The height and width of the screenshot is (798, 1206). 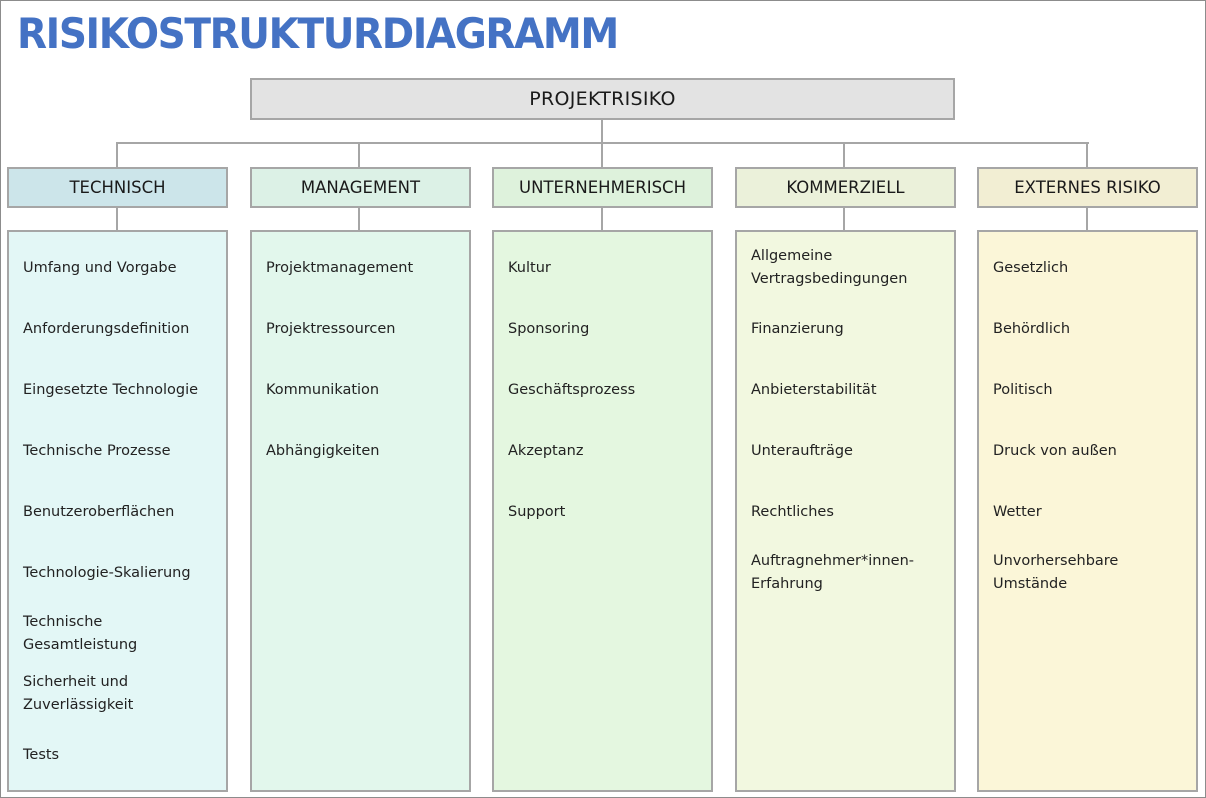 I want to click on list-item: Sponsoring, so click(x=549, y=329).